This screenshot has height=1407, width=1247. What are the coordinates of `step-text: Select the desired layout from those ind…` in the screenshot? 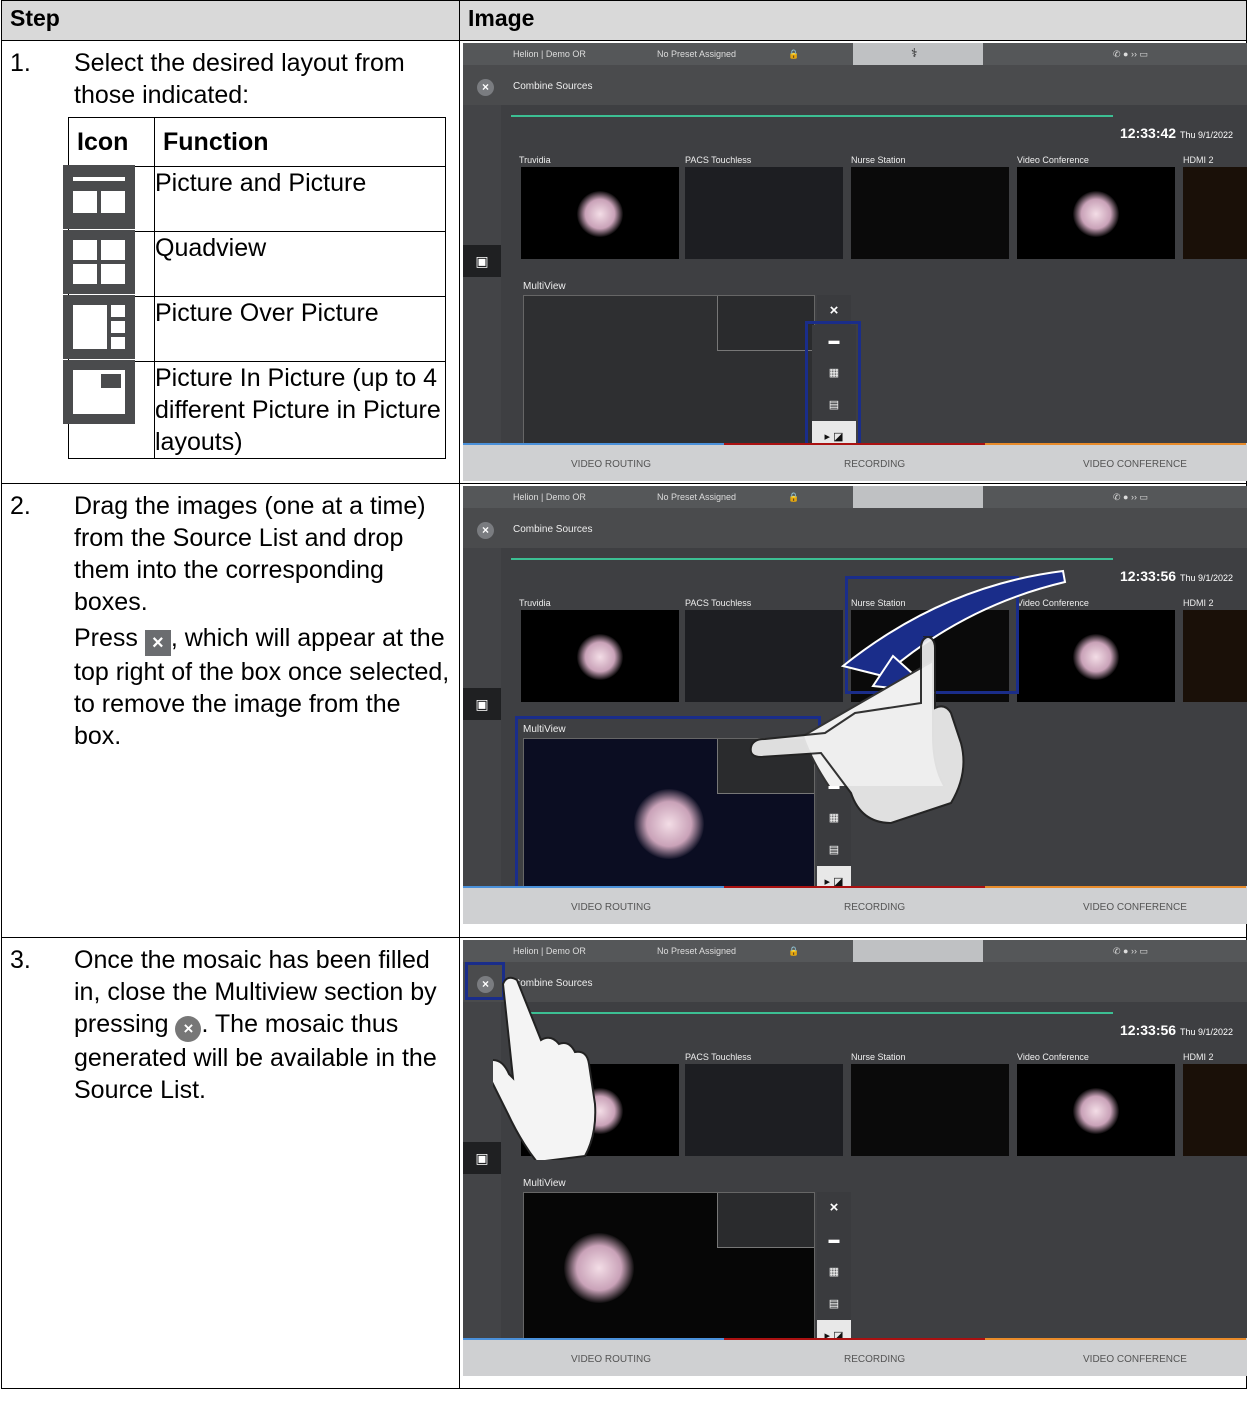 It's located at (239, 79).